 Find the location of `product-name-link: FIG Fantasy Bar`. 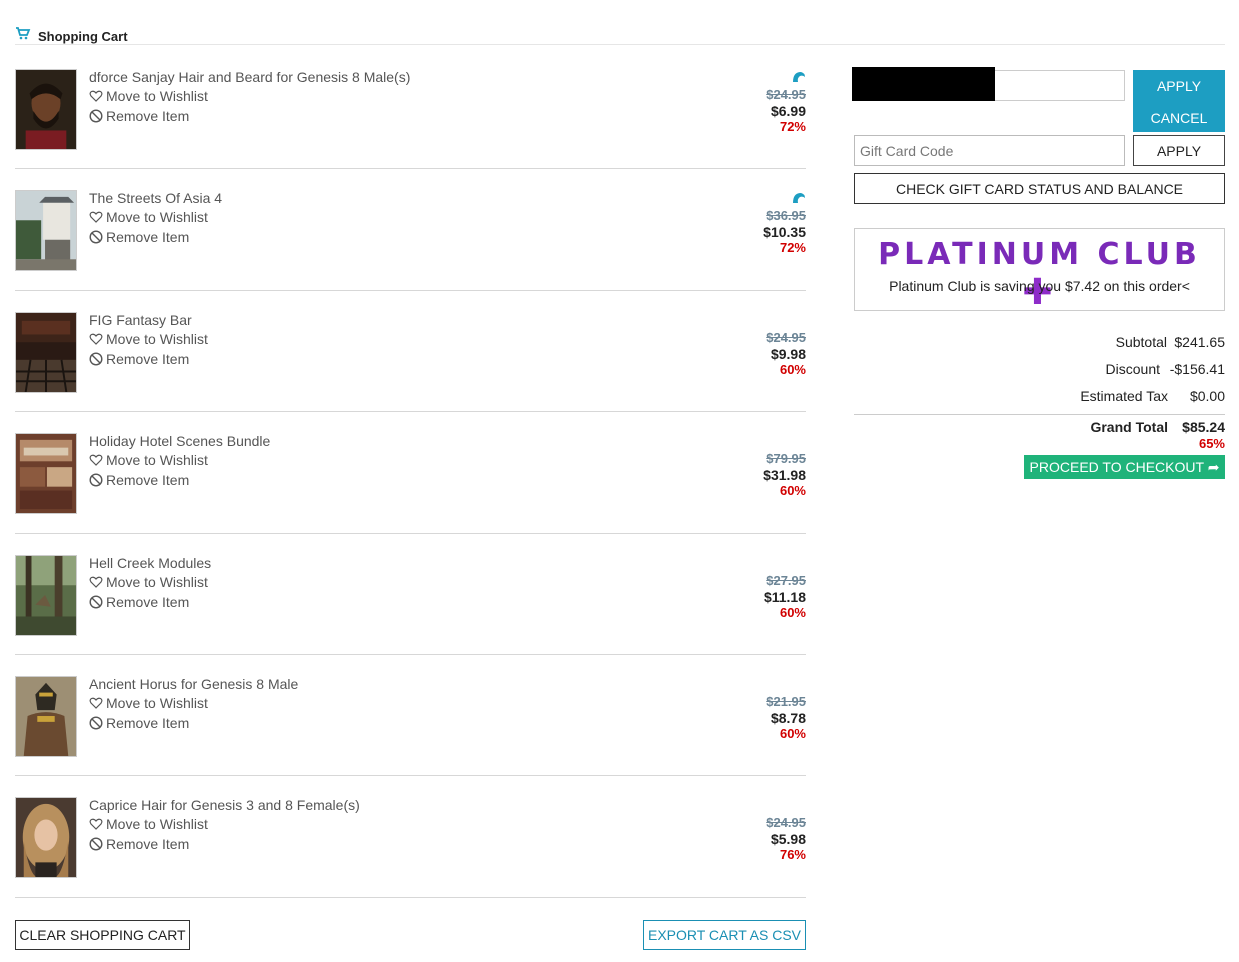

product-name-link: FIG Fantasy Bar is located at coordinates (140, 320).